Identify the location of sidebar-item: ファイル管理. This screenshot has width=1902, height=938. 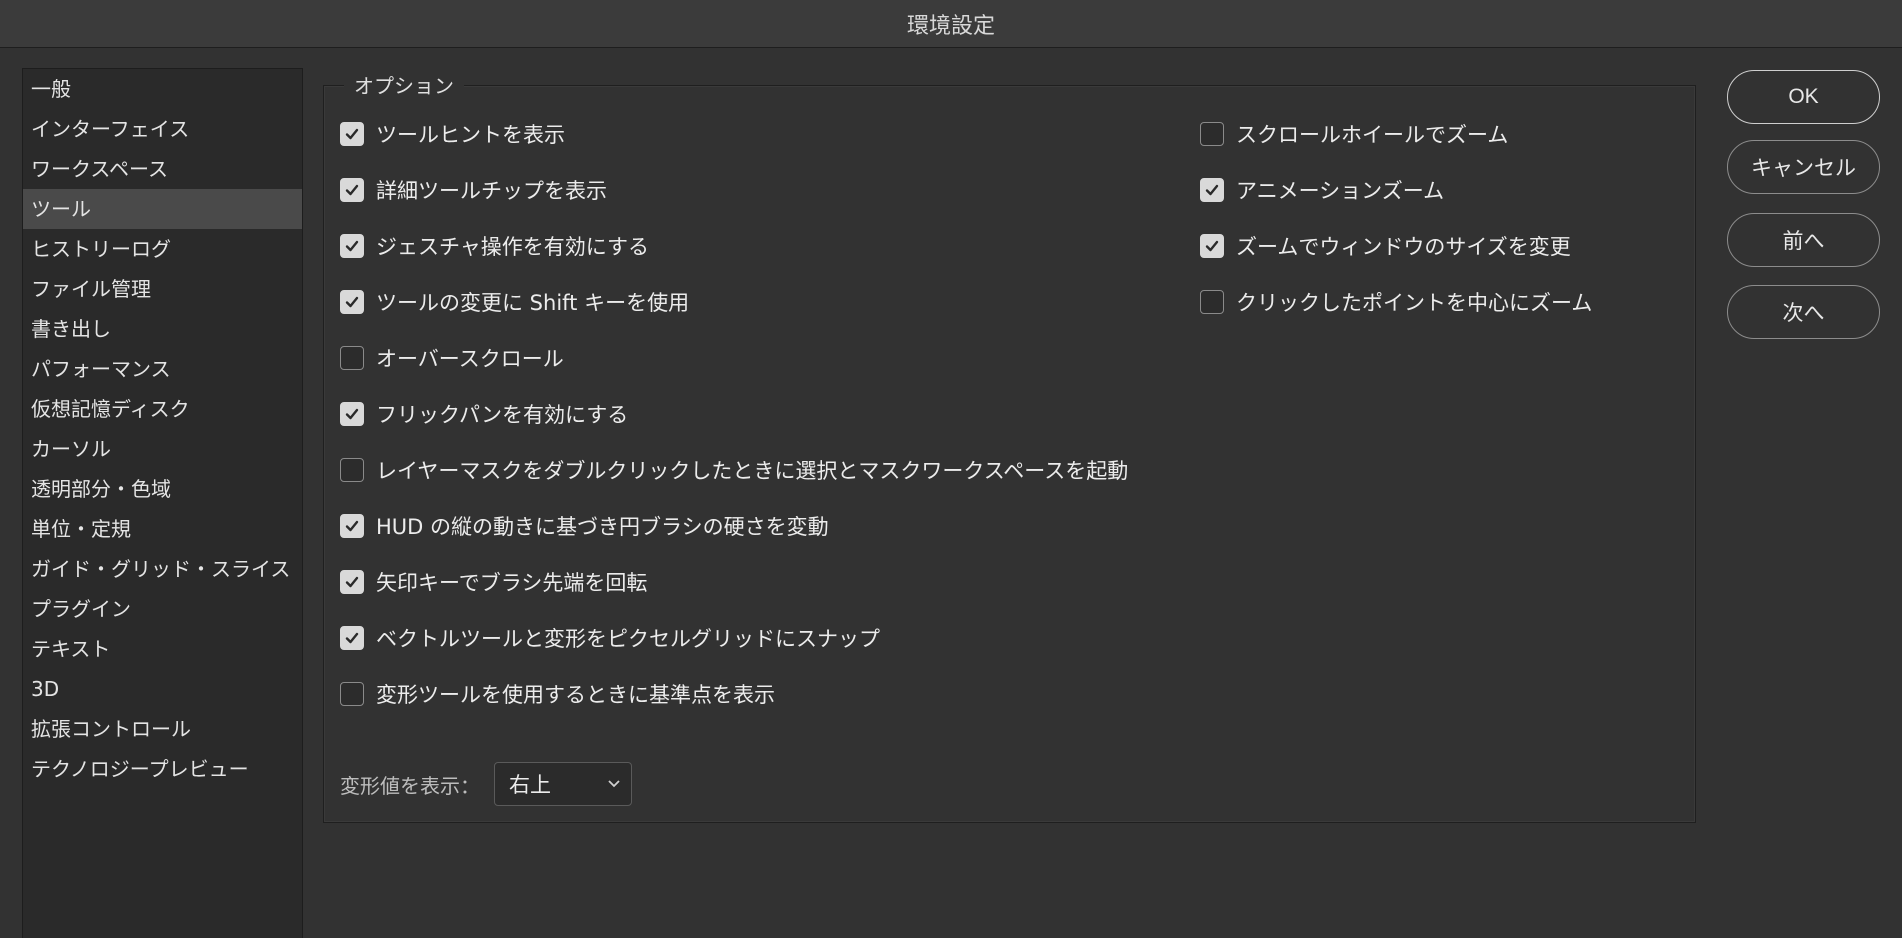
(162, 289).